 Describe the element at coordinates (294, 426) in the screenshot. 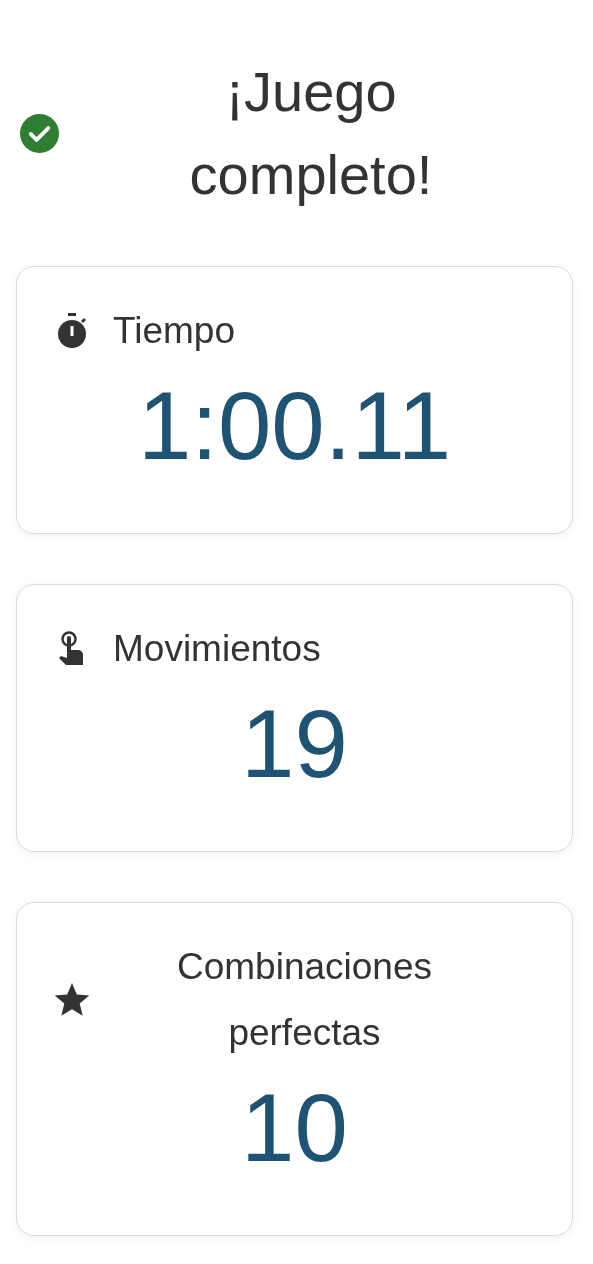

I see `stat-value: 1:00.11` at that location.